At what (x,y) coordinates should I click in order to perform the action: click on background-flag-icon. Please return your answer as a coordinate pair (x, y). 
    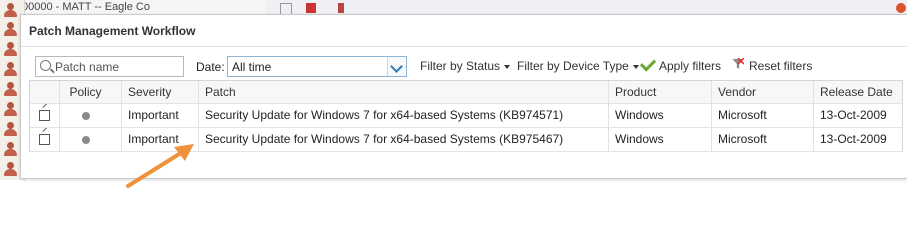
    Looking at the image, I should click on (341, 8).